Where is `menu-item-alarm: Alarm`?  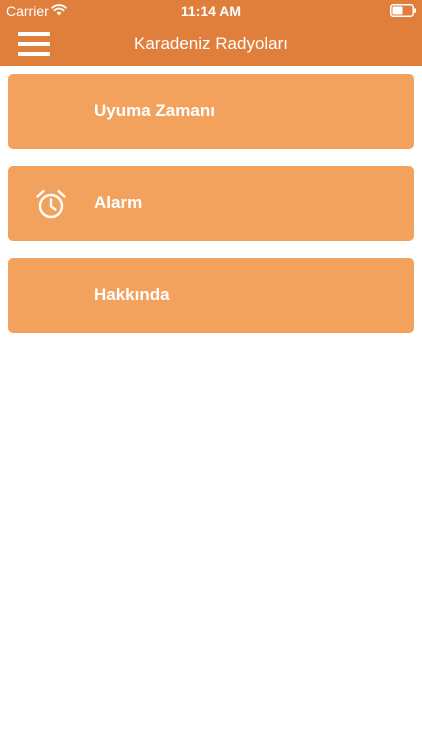
menu-item-alarm: Alarm is located at coordinates (211, 203).